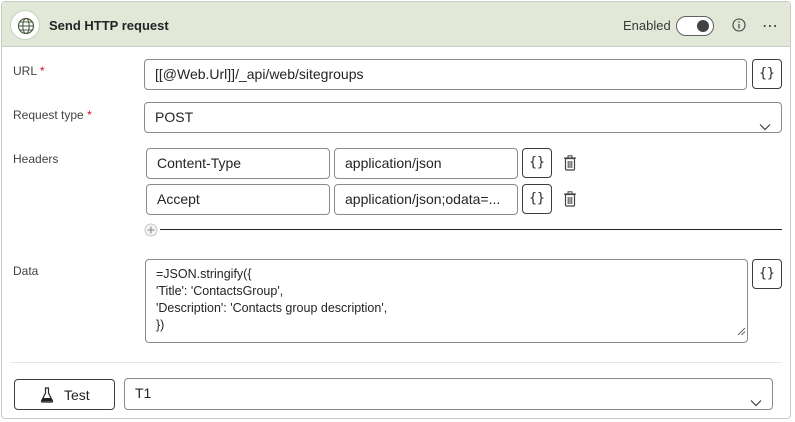 The image size is (795, 422). Describe the element at coordinates (160, 325) in the screenshot. I see `data-line: })` at that location.